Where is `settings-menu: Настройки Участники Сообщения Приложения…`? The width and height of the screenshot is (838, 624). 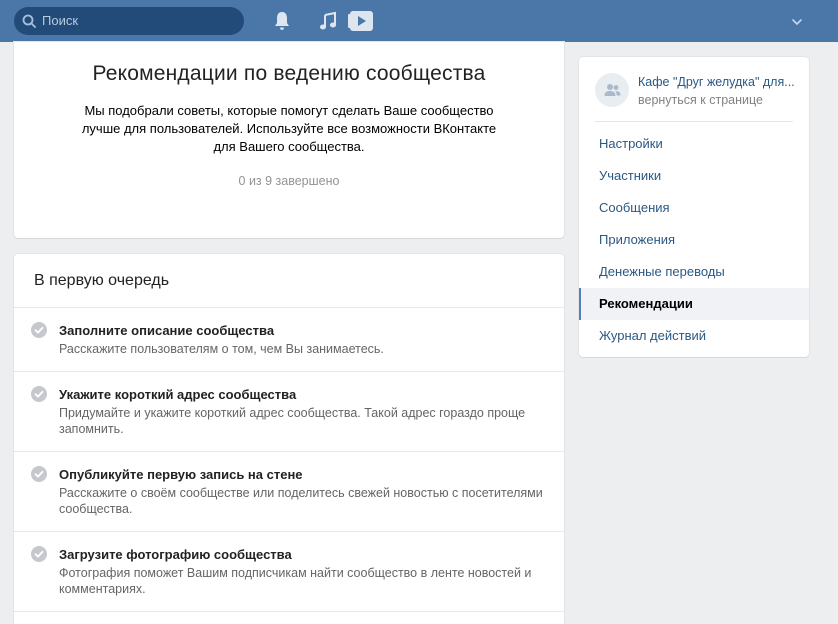 settings-menu: Настройки Участники Сообщения Приложения… is located at coordinates (694, 240).